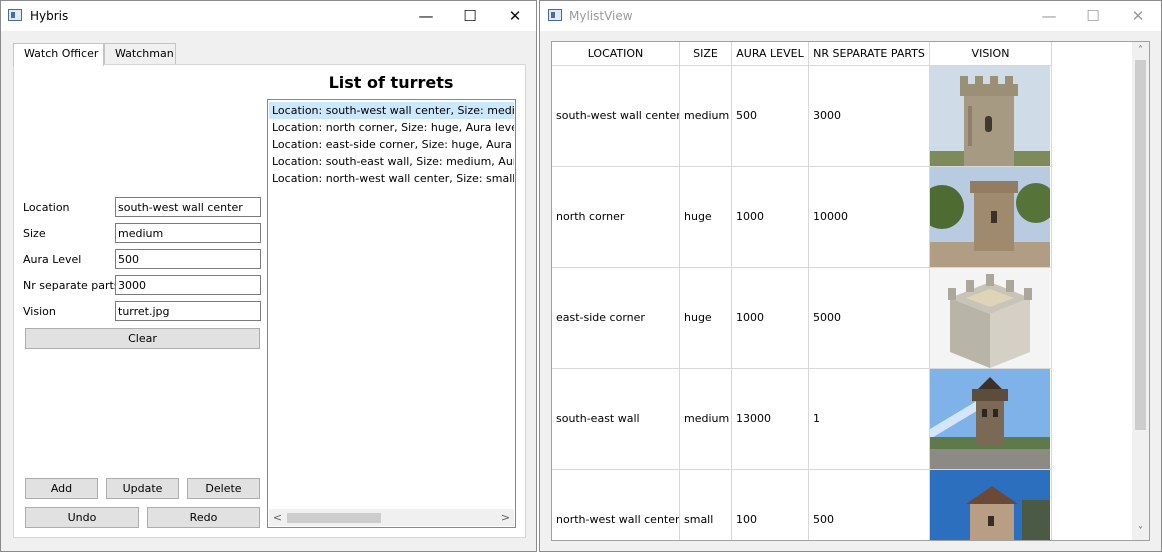 This screenshot has width=1162, height=552. I want to click on tab-watchman: Watchman, so click(140, 54).